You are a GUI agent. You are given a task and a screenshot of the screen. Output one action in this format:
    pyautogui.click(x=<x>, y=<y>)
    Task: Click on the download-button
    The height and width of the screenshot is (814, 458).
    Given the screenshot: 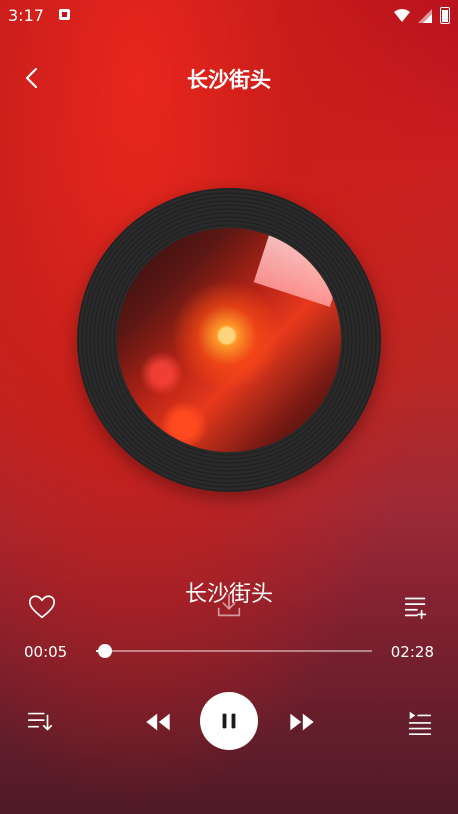 What is the action you would take?
    pyautogui.click(x=229, y=606)
    